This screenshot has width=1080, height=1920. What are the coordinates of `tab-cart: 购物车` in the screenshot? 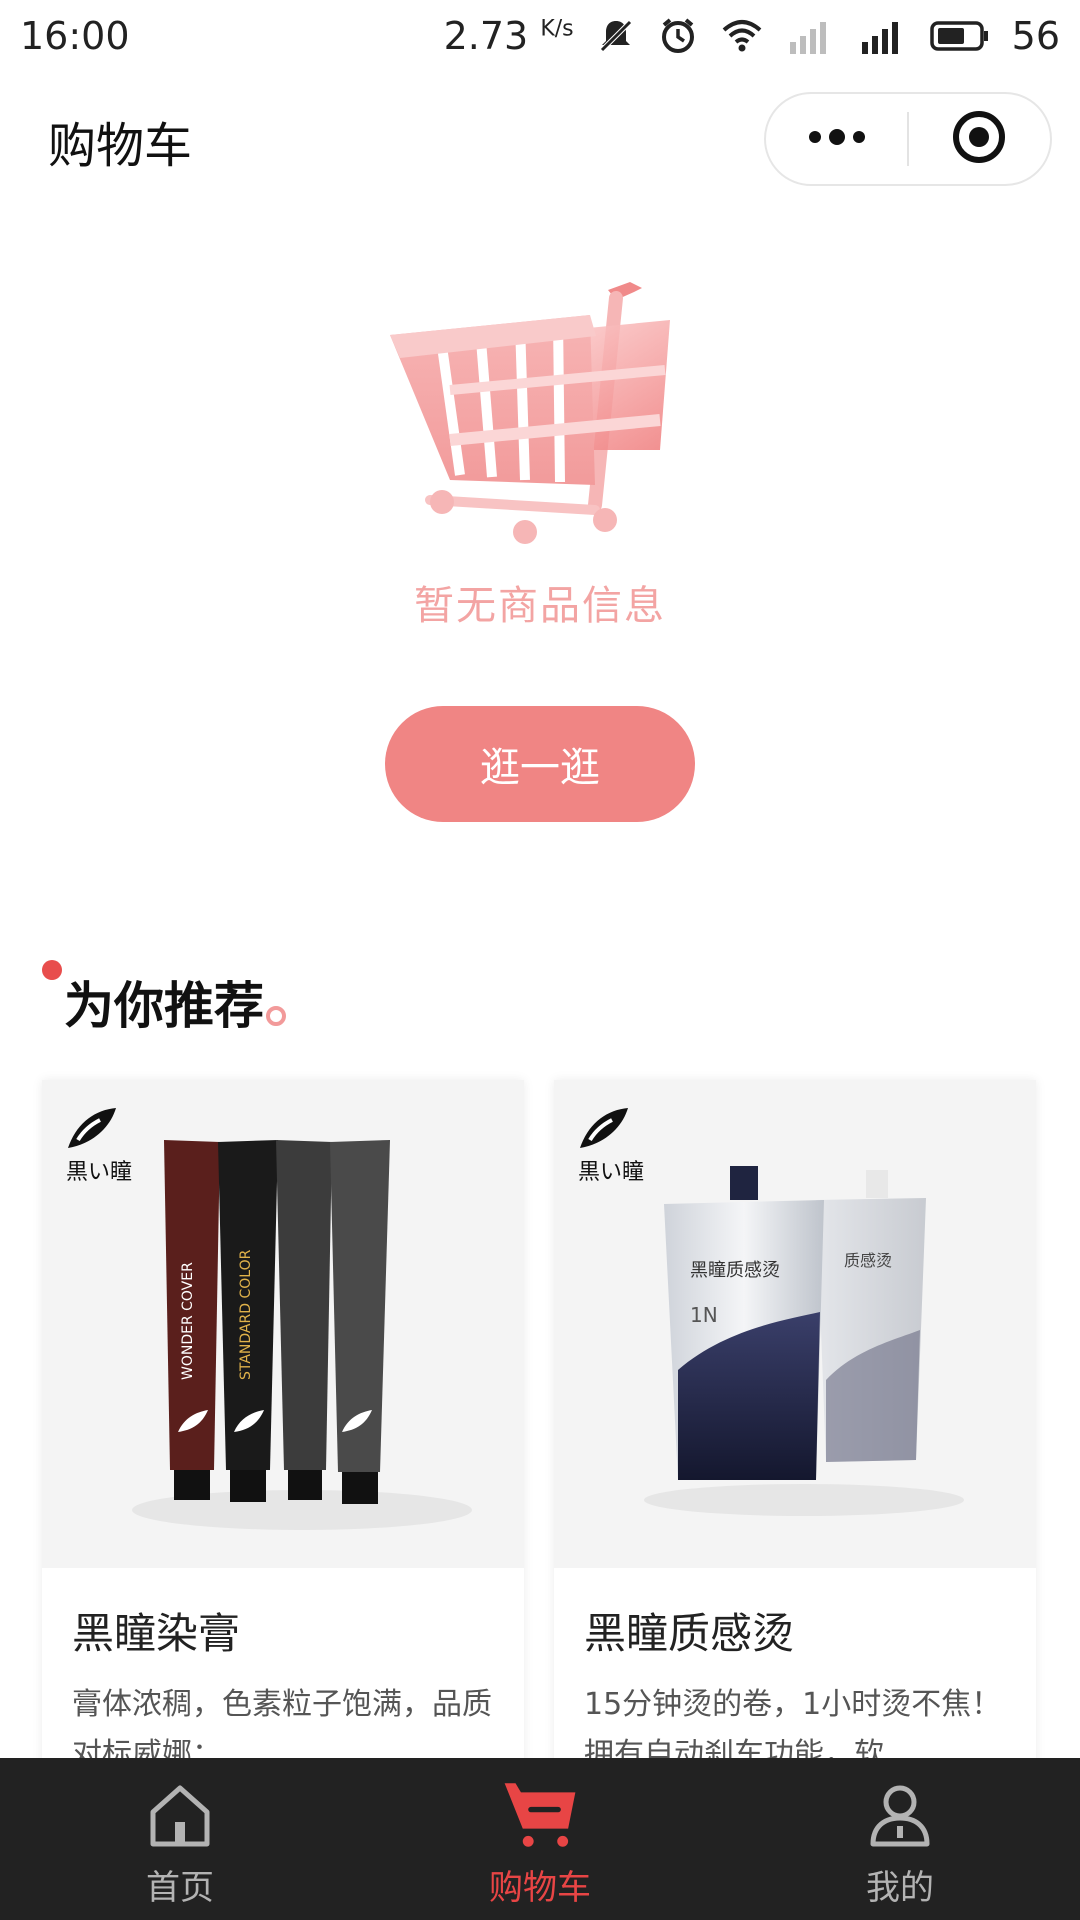 It's located at (540, 1839).